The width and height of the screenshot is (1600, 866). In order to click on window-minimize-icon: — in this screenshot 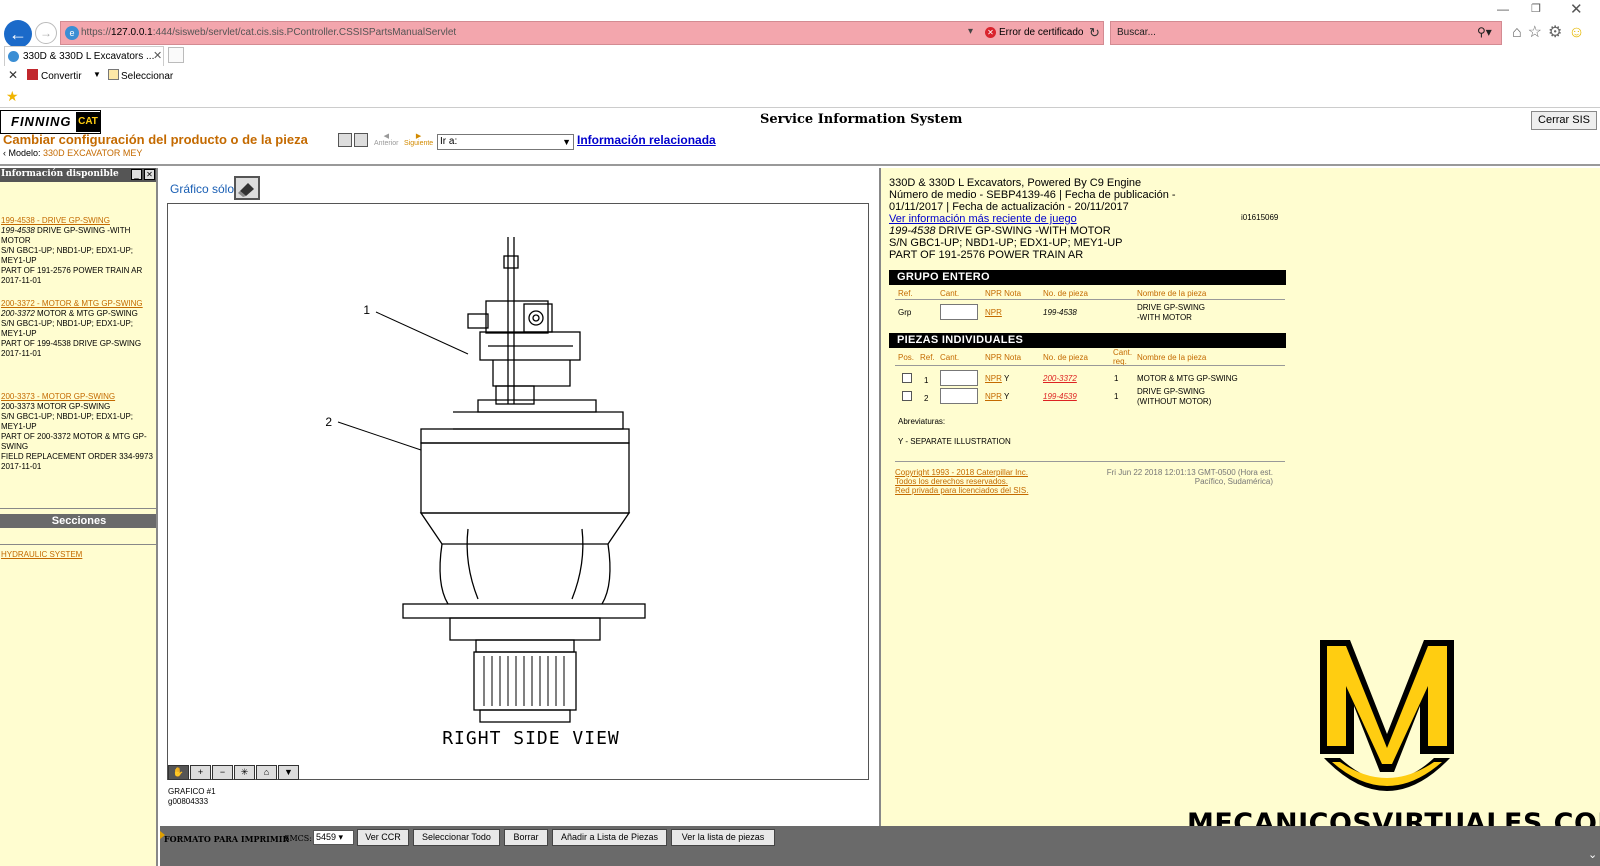, I will do `click(1503, 9)`.